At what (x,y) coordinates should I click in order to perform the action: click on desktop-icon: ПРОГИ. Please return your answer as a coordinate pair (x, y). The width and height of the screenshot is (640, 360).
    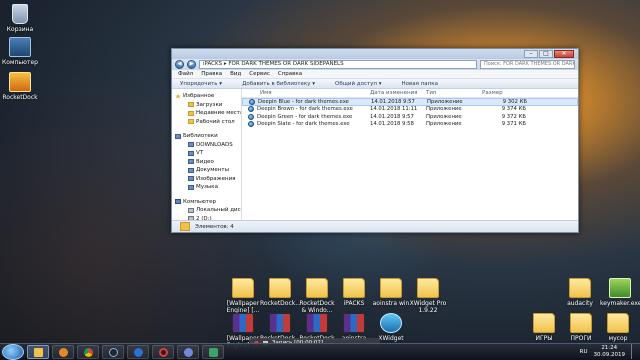
    Looking at the image, I should click on (581, 327).